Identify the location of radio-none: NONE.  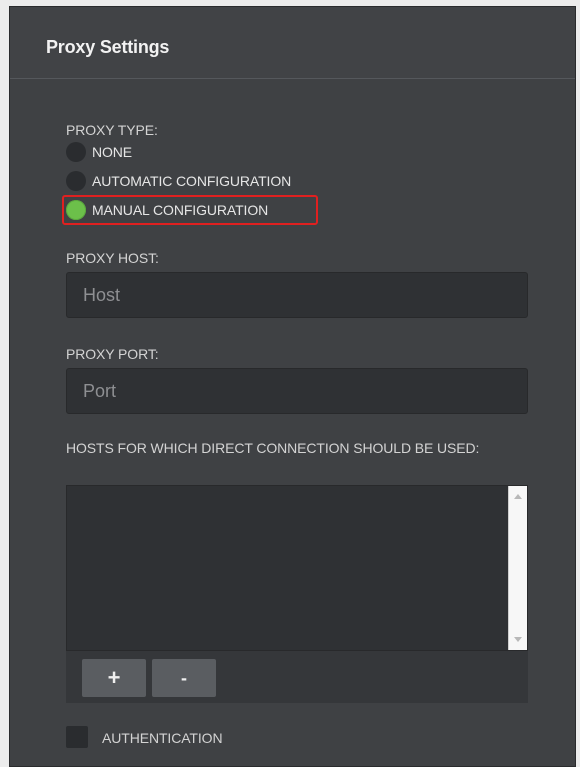
(99, 152).